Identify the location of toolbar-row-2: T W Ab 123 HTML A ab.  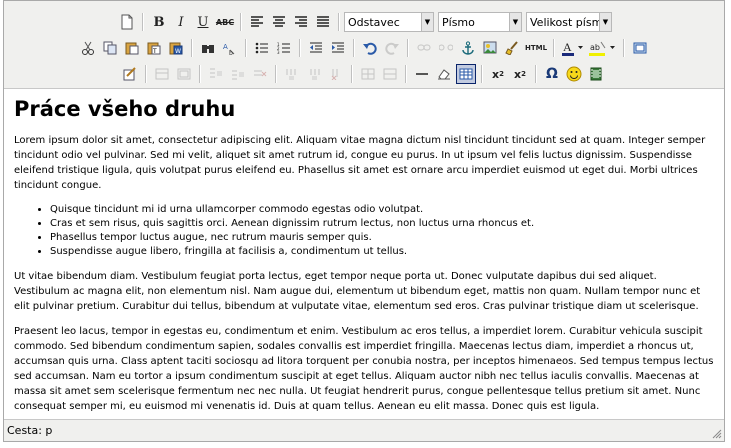
(364, 48).